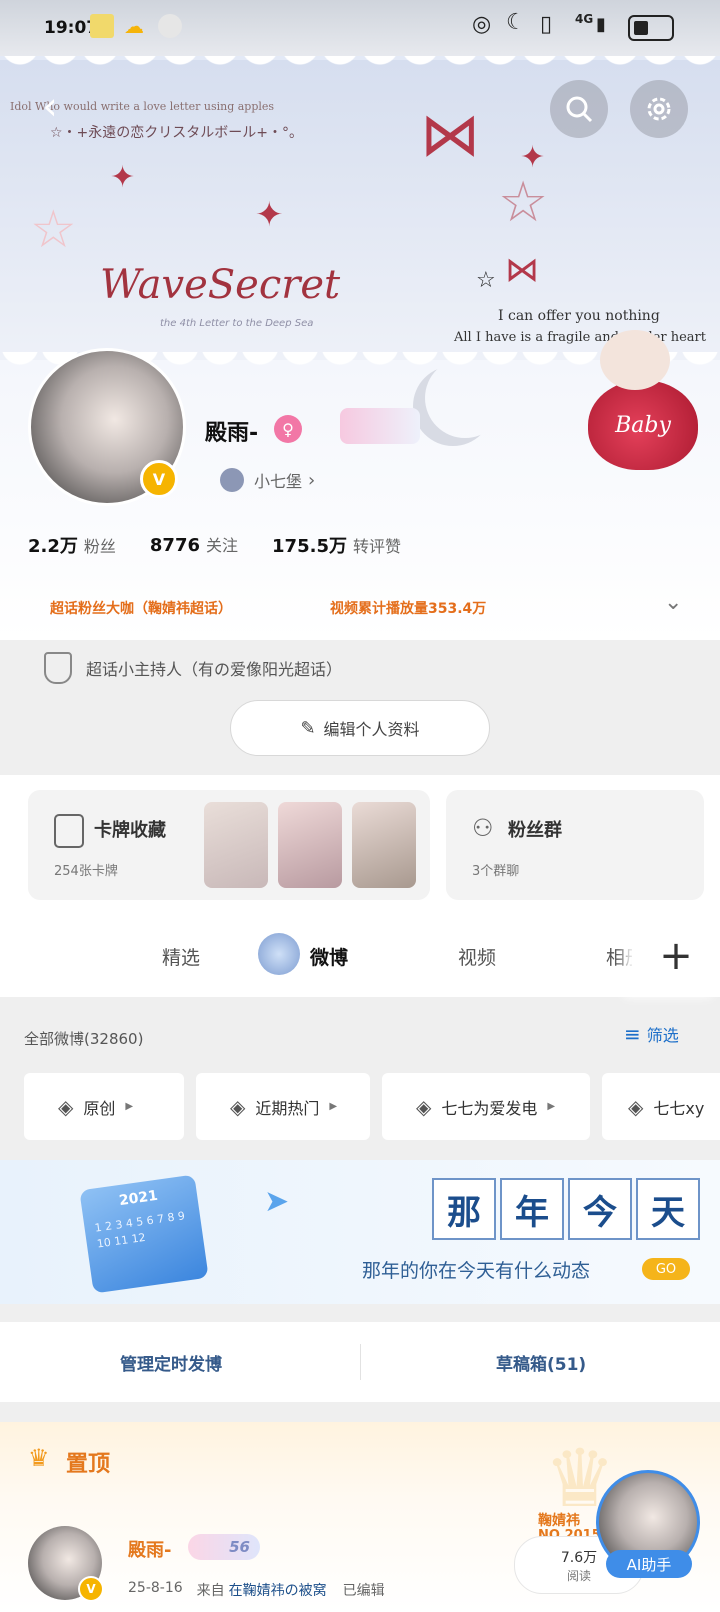 The height and width of the screenshot is (1612, 720). I want to click on read-count-label: 阅读, so click(578, 1575).